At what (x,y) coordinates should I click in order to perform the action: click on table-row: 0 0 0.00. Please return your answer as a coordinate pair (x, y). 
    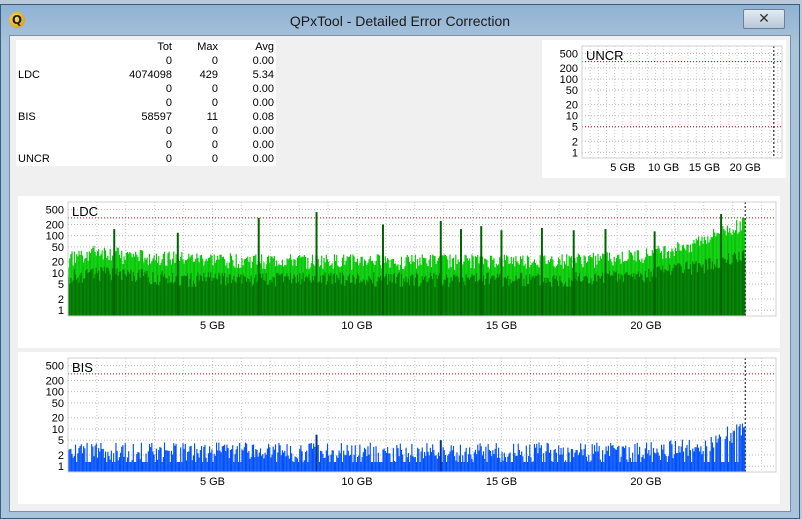
    Looking at the image, I should click on (146, 103).